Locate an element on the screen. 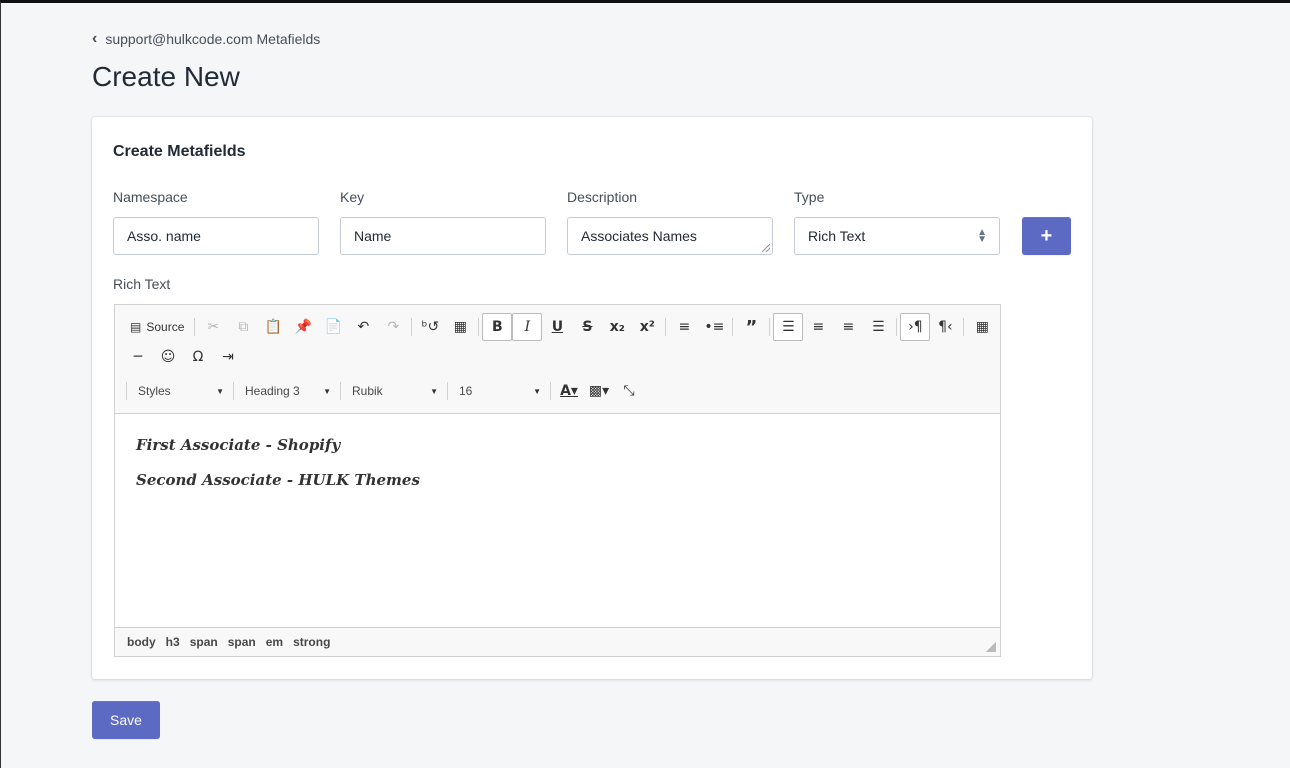 The height and width of the screenshot is (768, 1290). size-value: 16 is located at coordinates (466, 391).